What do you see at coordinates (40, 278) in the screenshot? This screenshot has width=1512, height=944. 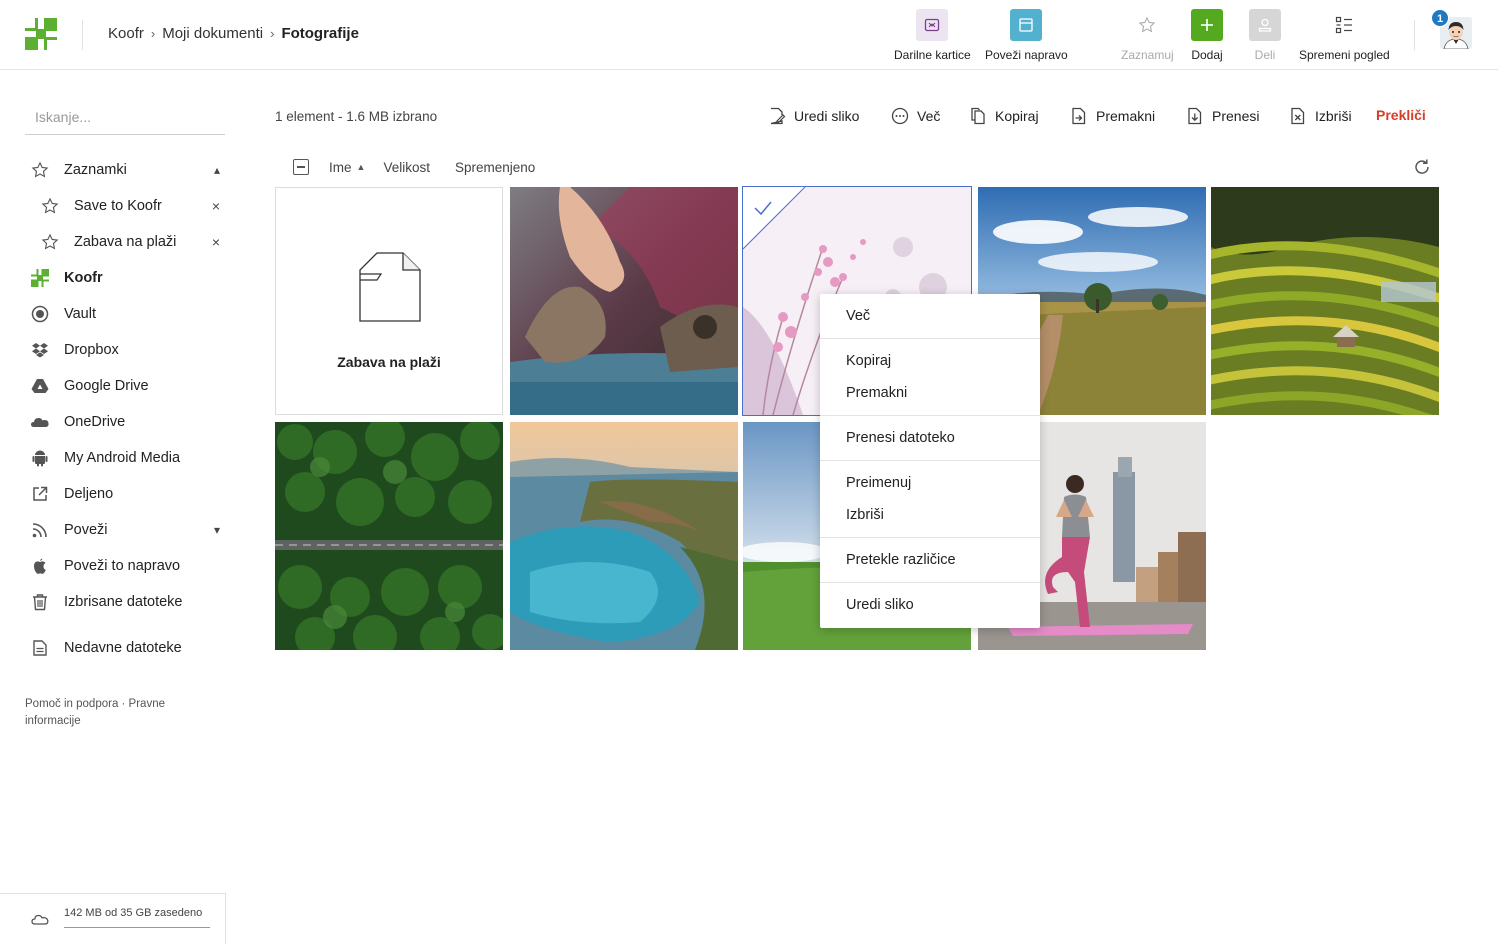 I see `koofr-icon` at bounding box center [40, 278].